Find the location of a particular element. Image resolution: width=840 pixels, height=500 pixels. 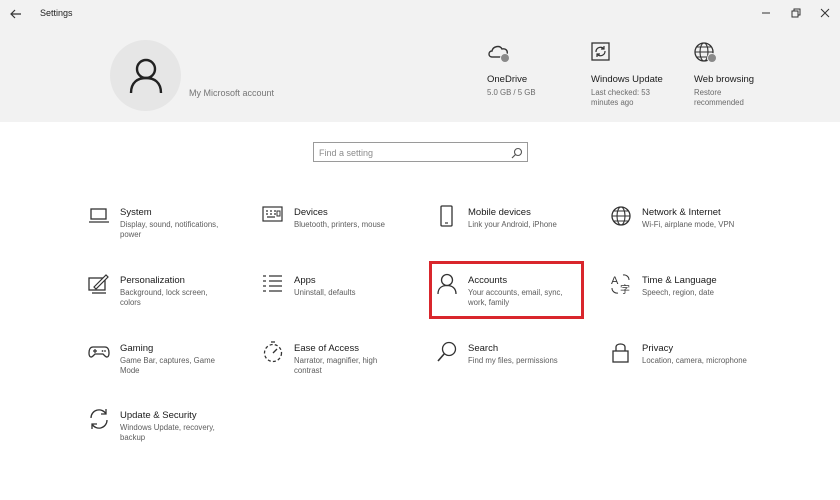

settings-tile-gaming: Gaming Game Bar, captures, Game Mode is located at coordinates (168, 367).